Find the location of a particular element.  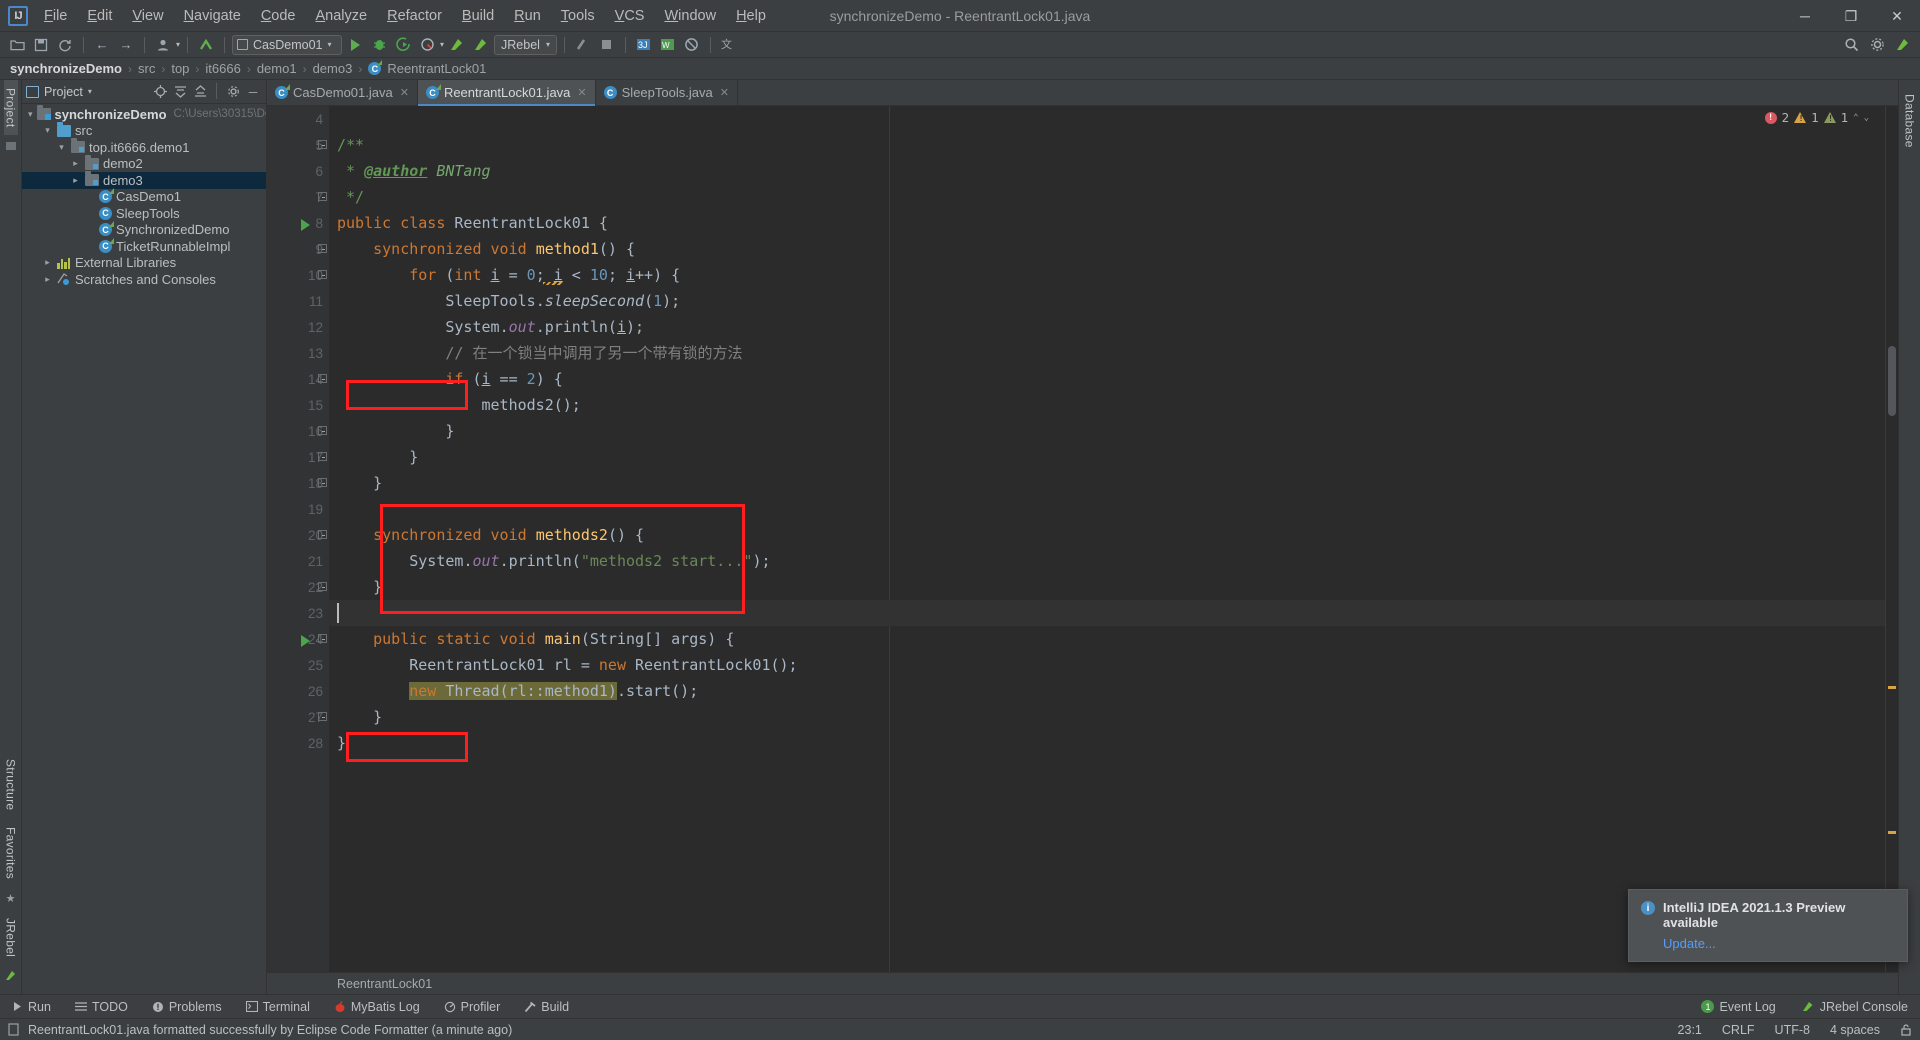

tool-window-terminal: Terminal is located at coordinates (278, 1007).